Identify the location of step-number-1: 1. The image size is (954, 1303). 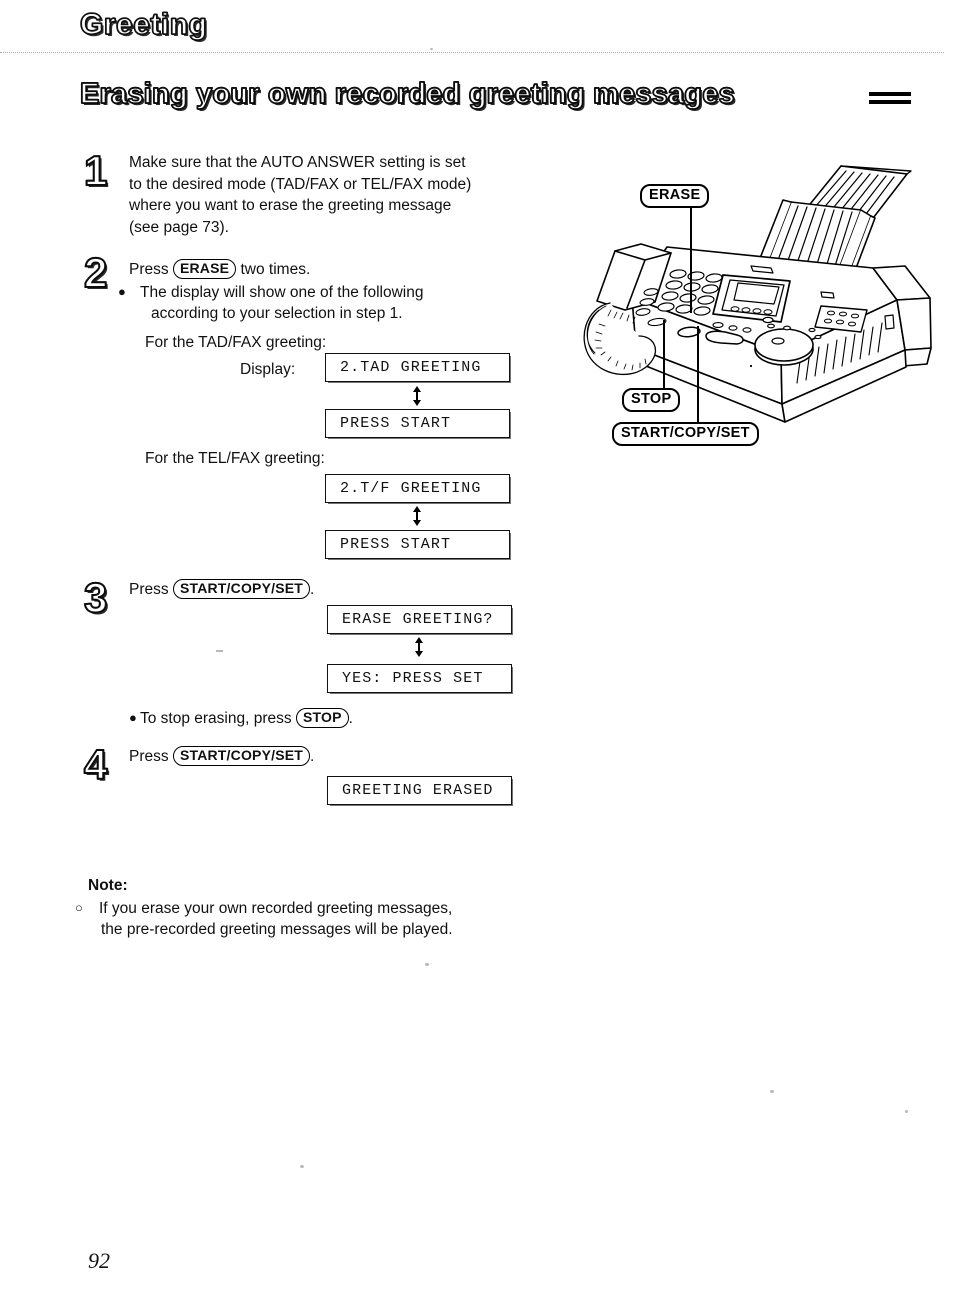
(95, 170).